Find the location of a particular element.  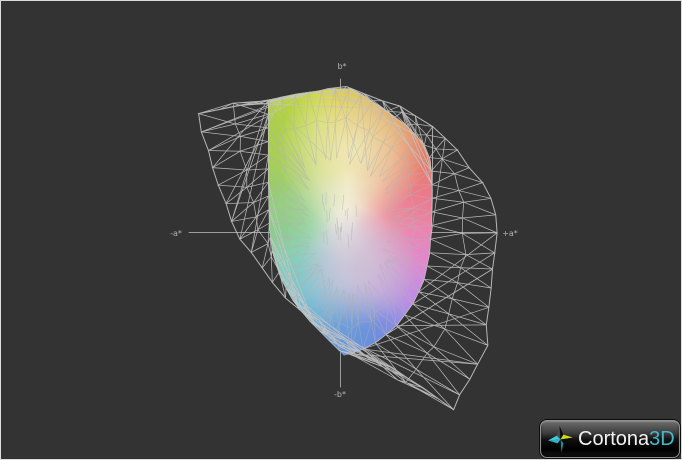

cortona3d-star-icon is located at coordinates (560, 439).